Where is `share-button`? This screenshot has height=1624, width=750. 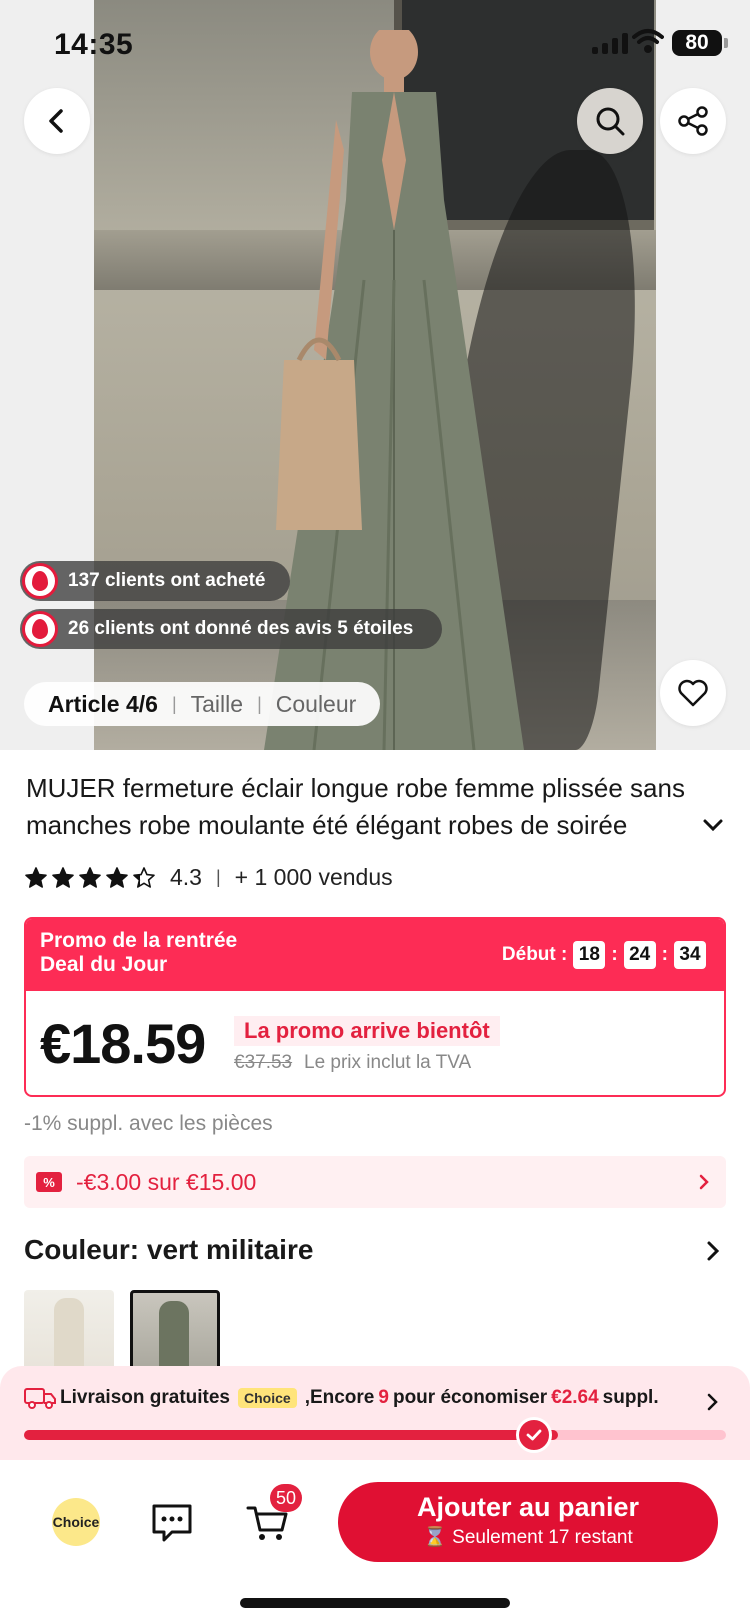 share-button is located at coordinates (693, 121).